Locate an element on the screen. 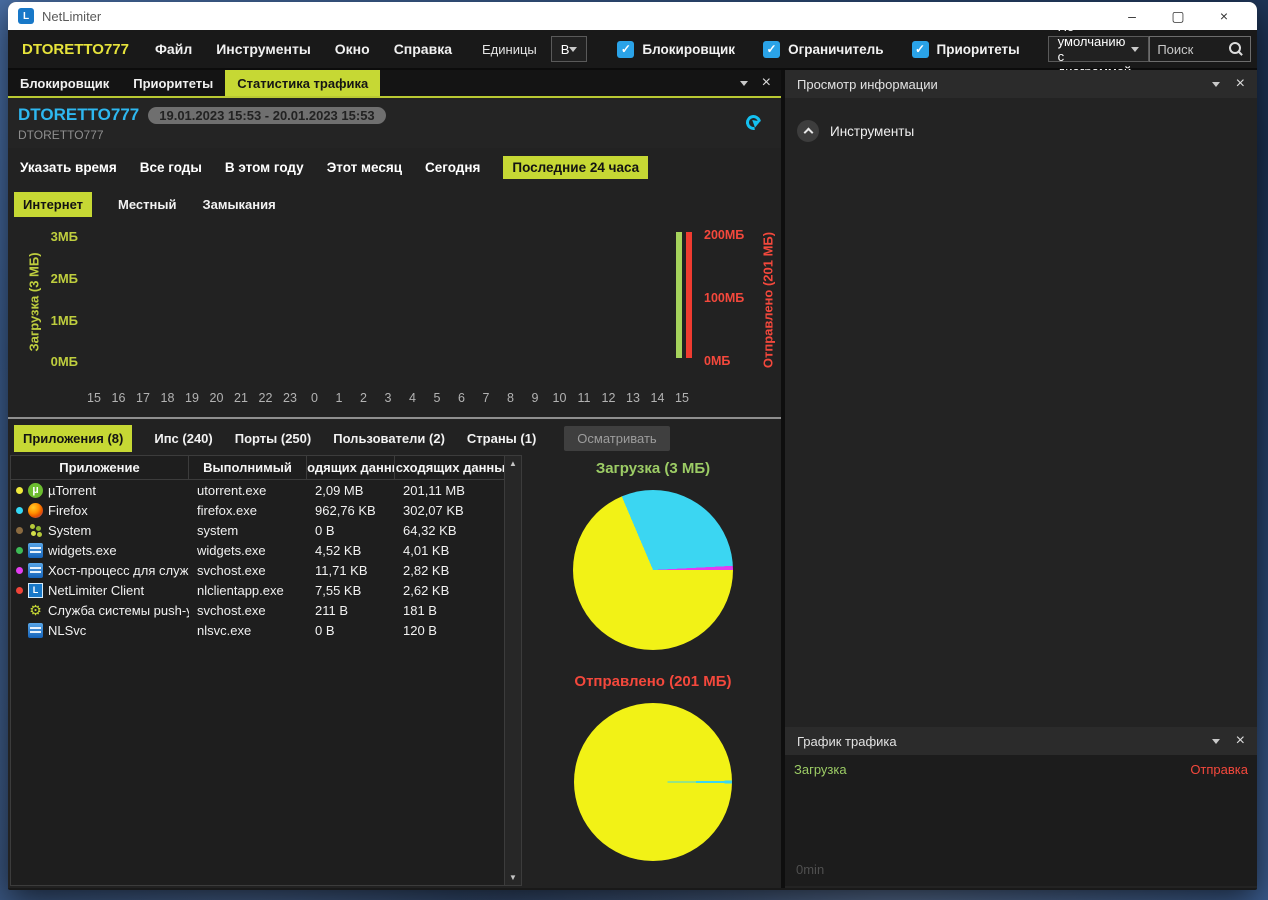 The height and width of the screenshot is (900, 1268). exe-cell: utorrent.exe is located at coordinates (232, 490).